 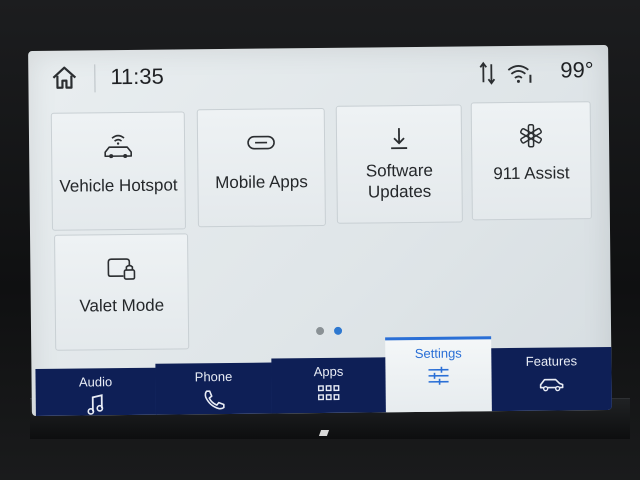 What do you see at coordinates (318, 74) in the screenshot?
I see `status-bar: 11:35 99°` at bounding box center [318, 74].